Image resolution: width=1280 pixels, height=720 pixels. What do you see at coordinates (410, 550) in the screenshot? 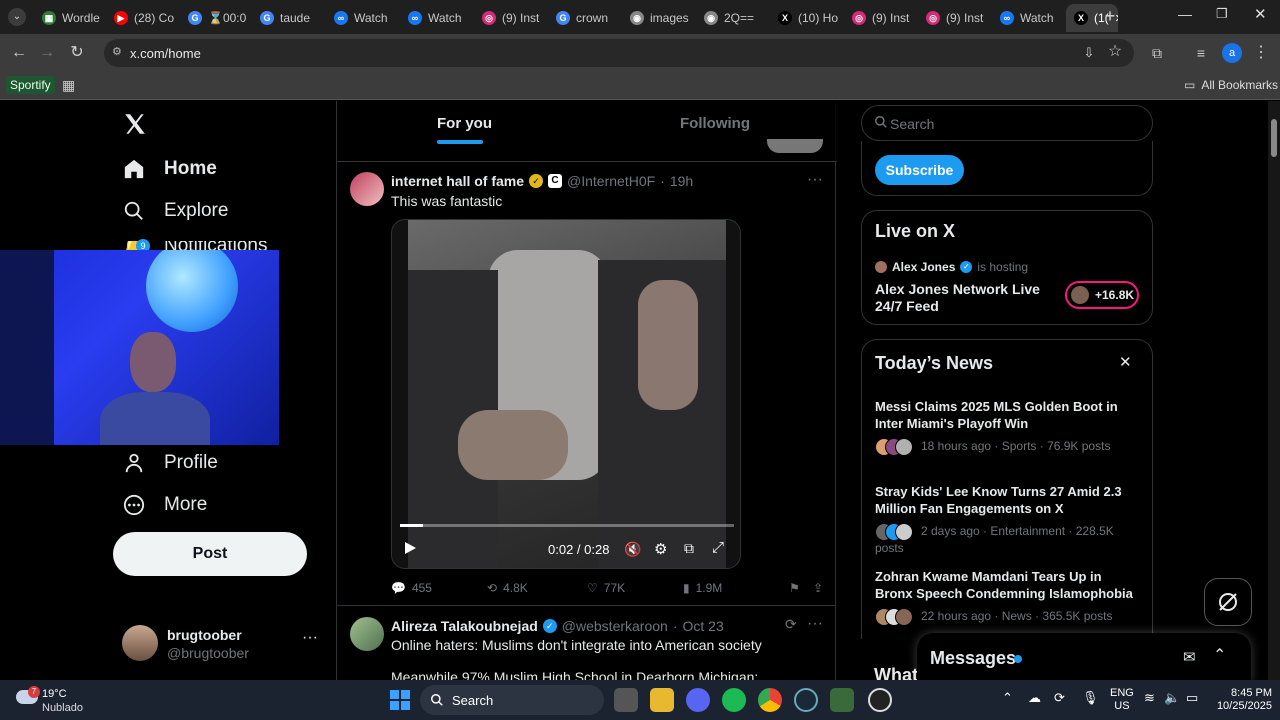
I see `play-icon` at bounding box center [410, 550].